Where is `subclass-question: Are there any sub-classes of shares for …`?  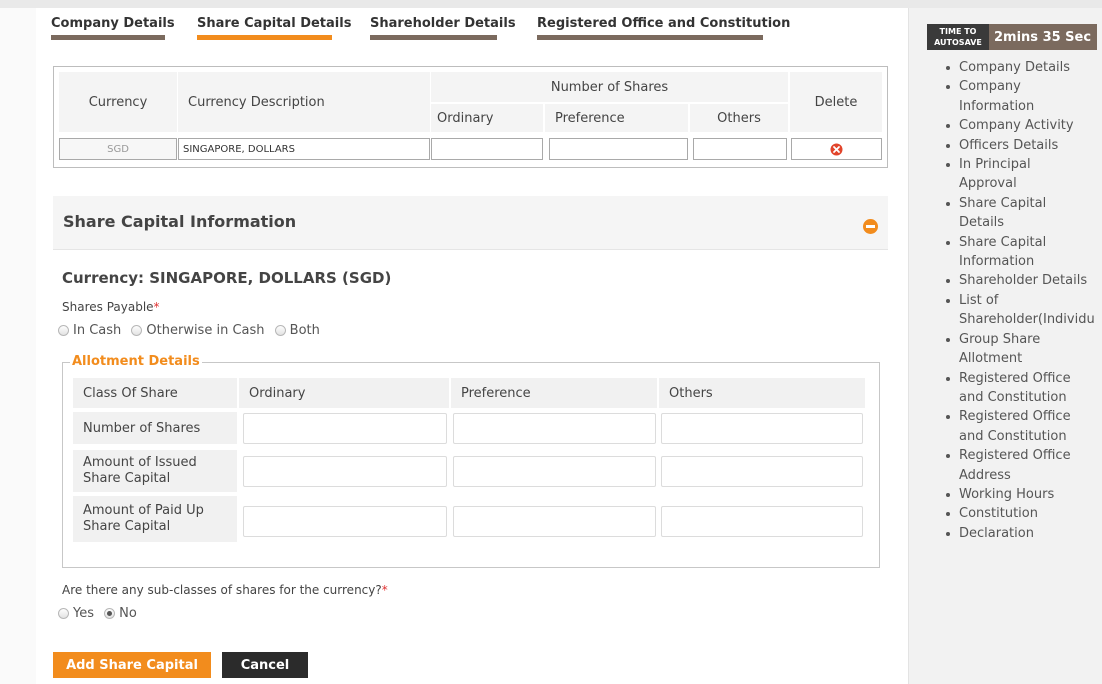
subclass-question: Are there any sub-classes of shares for … is located at coordinates (225, 590).